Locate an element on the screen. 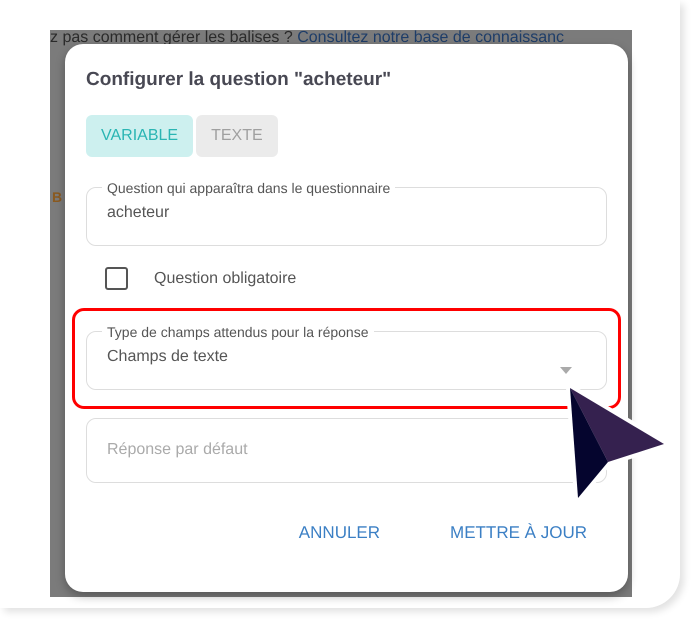 The image size is (692, 623). help-text: z pas comment gérer les balises ? is located at coordinates (172, 38).